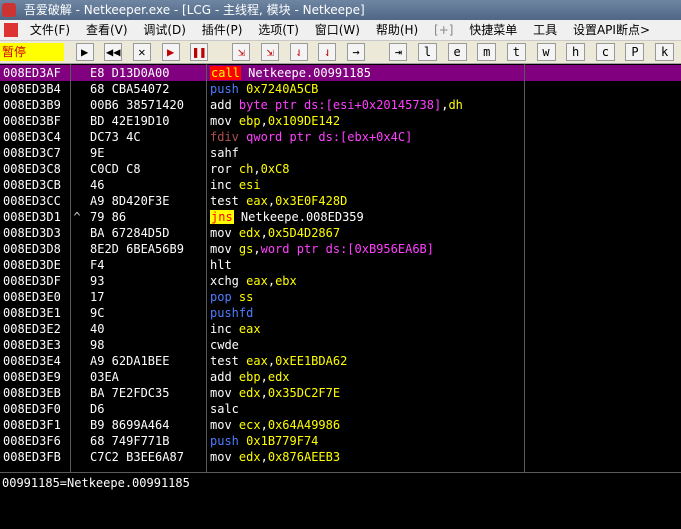 This screenshot has width=681, height=529. Describe the element at coordinates (327, 52) in the screenshot. I see `trace-over-button: ⇃` at that location.